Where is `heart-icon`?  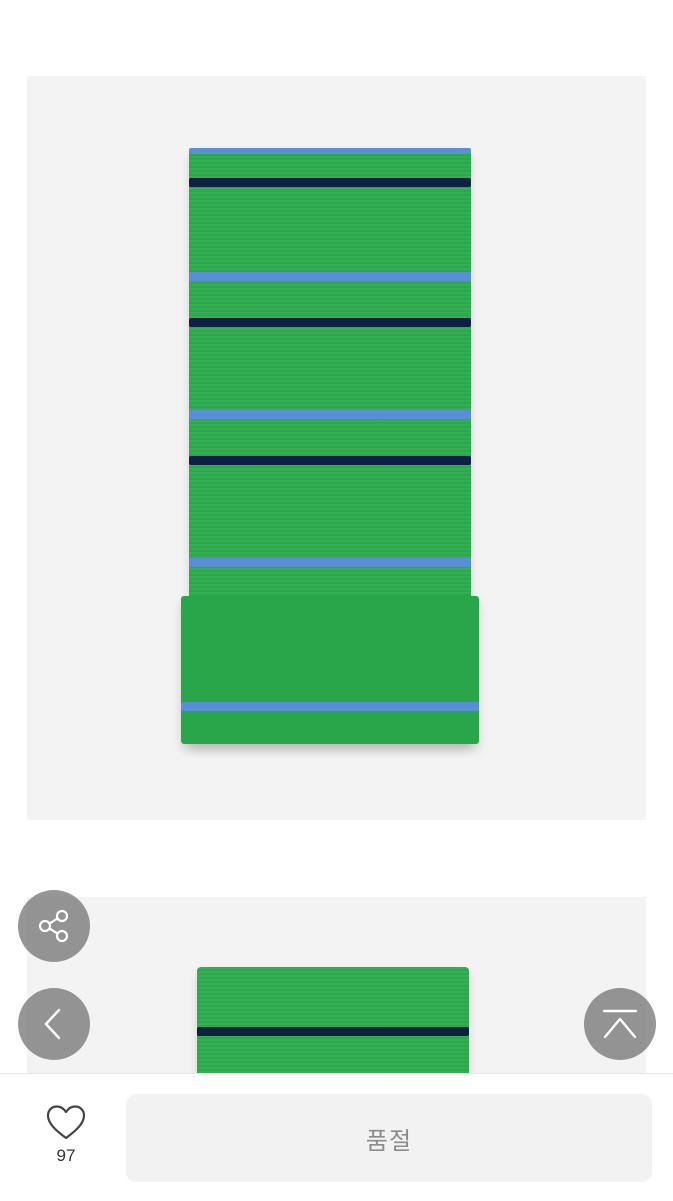
heart-icon is located at coordinates (66, 1122).